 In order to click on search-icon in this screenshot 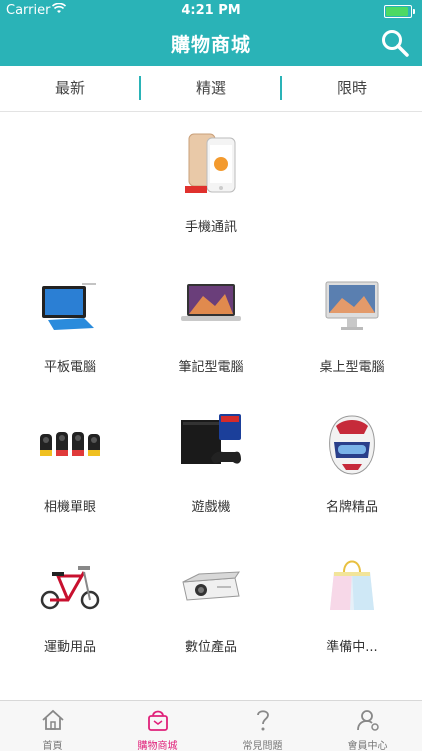, I will do `click(395, 43)`.